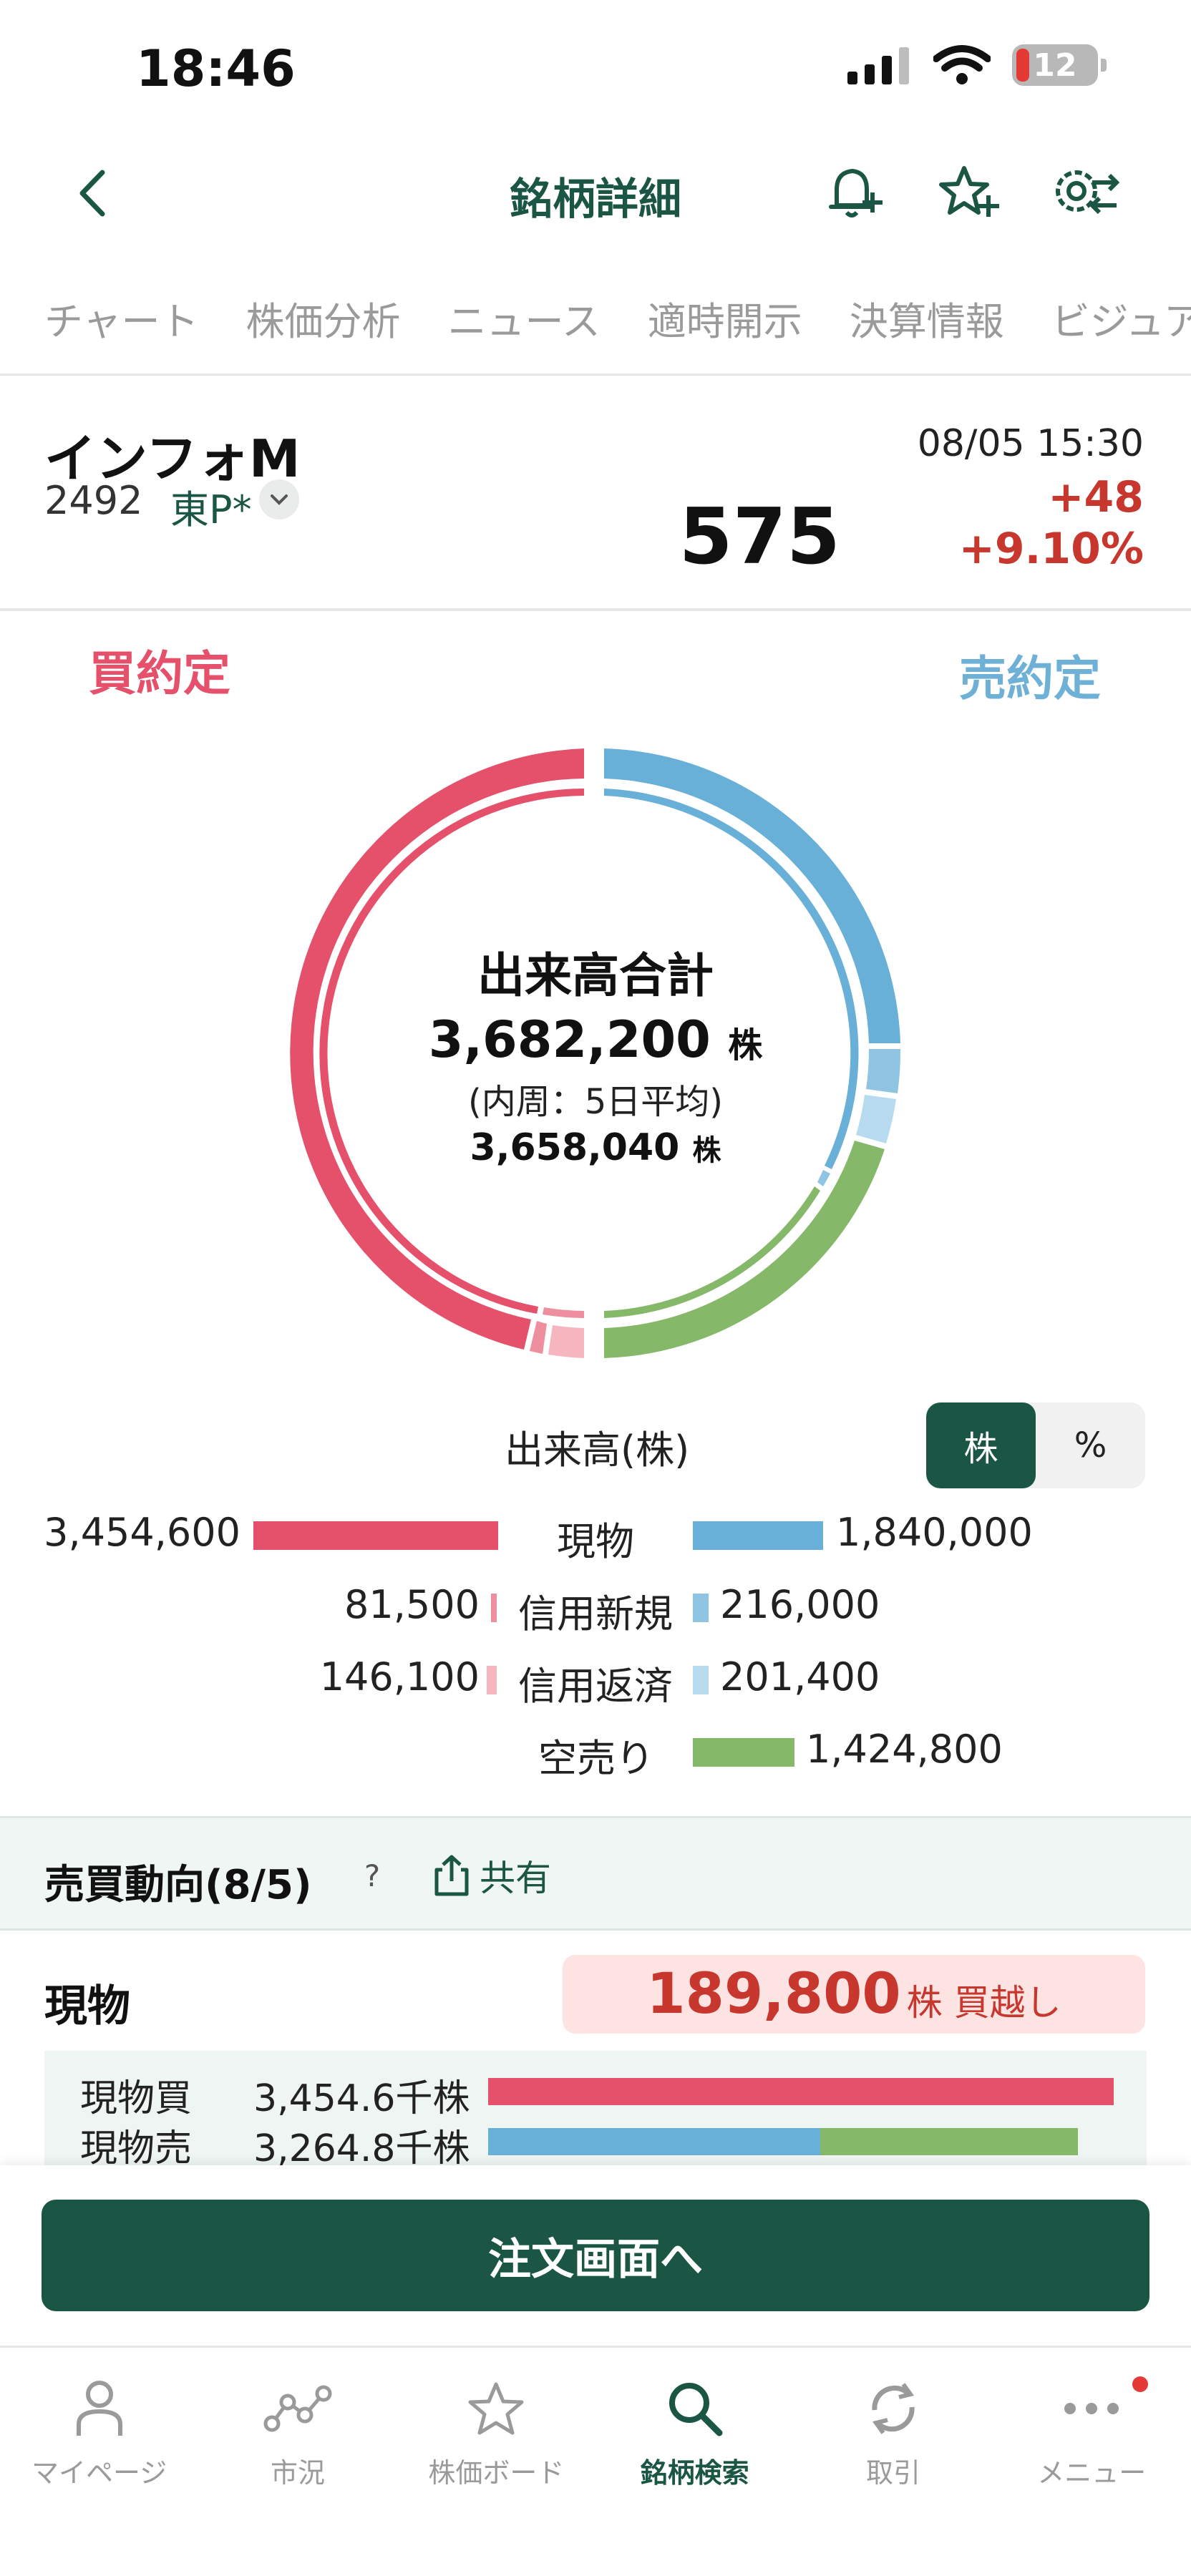  What do you see at coordinates (597, 1450) in the screenshot?
I see `volume-title: 出来高(株)` at bounding box center [597, 1450].